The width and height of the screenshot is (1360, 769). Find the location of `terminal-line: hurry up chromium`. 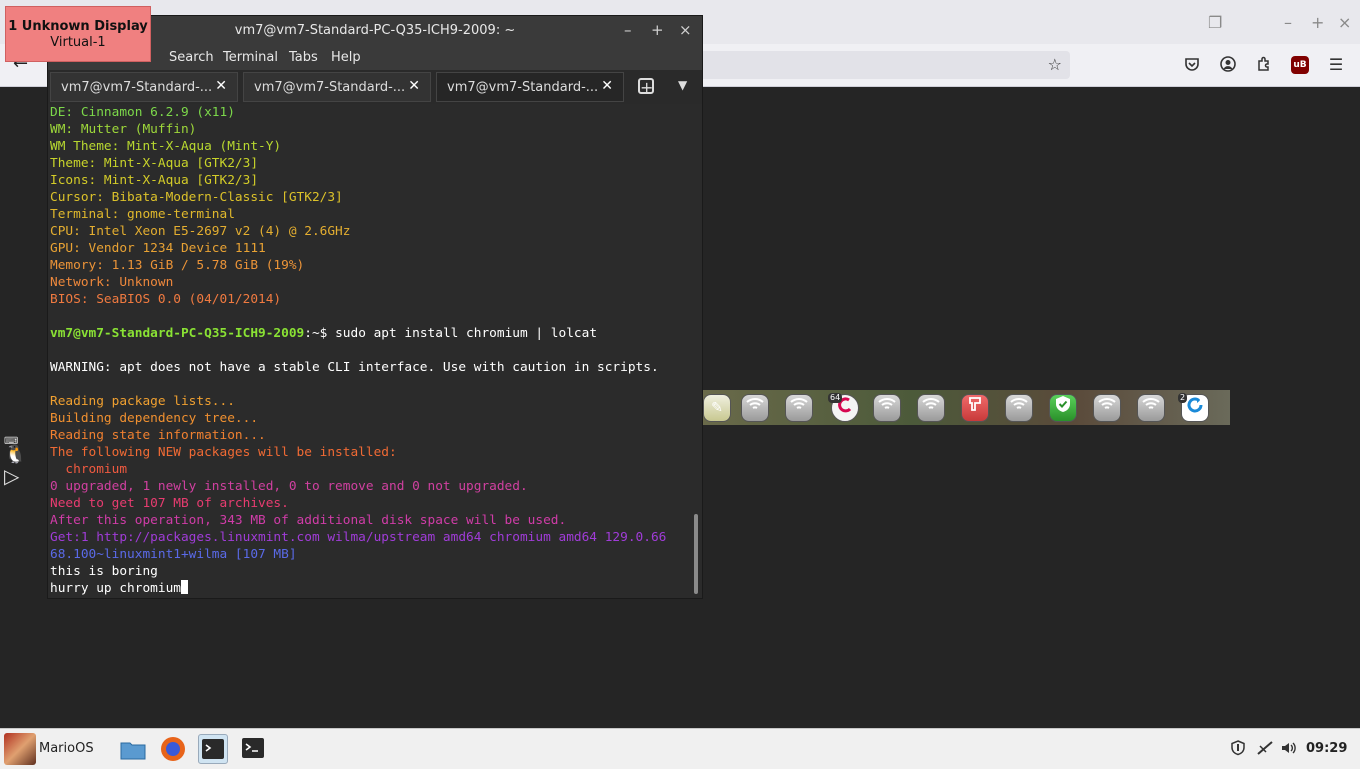

terminal-line: hurry up chromium is located at coordinates (119, 588).